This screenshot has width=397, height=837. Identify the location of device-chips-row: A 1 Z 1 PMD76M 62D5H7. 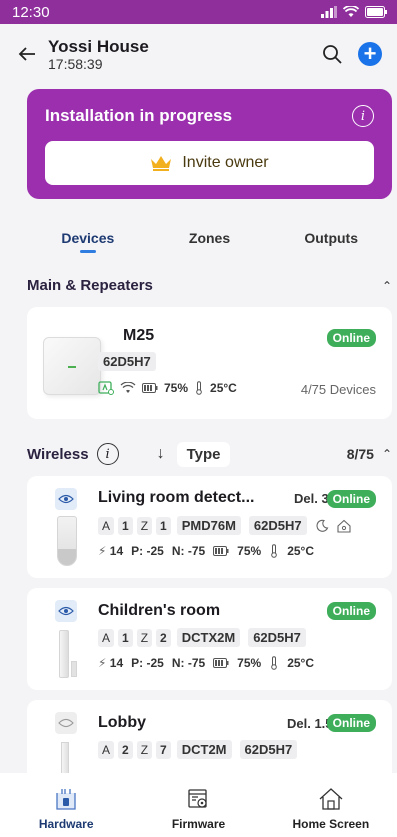
(224, 525).